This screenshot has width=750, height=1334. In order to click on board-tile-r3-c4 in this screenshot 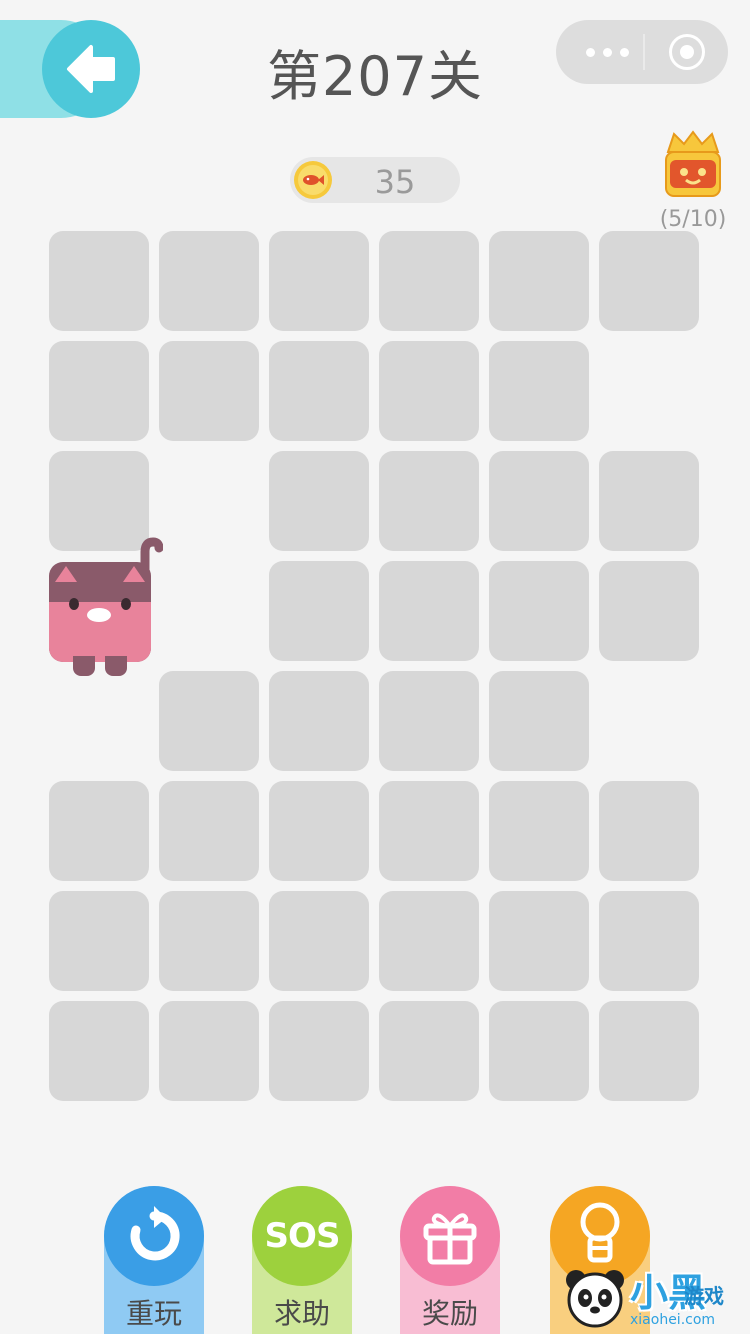, I will do `click(539, 611)`.